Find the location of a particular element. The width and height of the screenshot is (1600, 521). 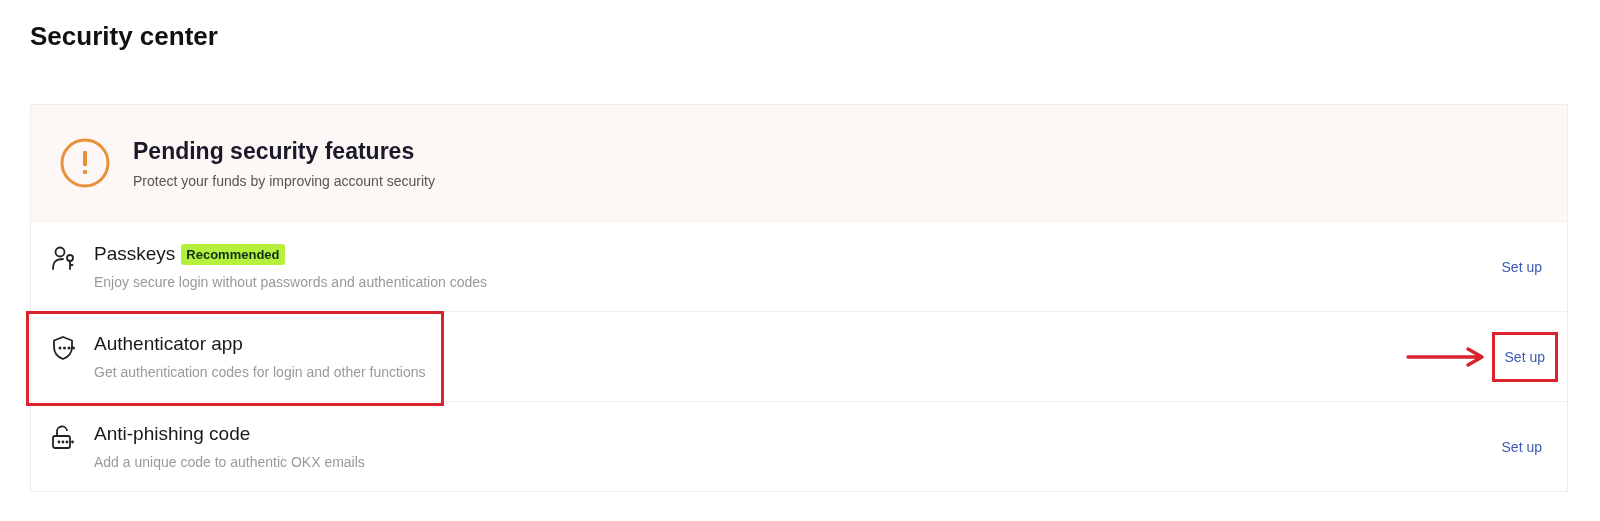

feature-title: Passkeys is located at coordinates (135, 254).